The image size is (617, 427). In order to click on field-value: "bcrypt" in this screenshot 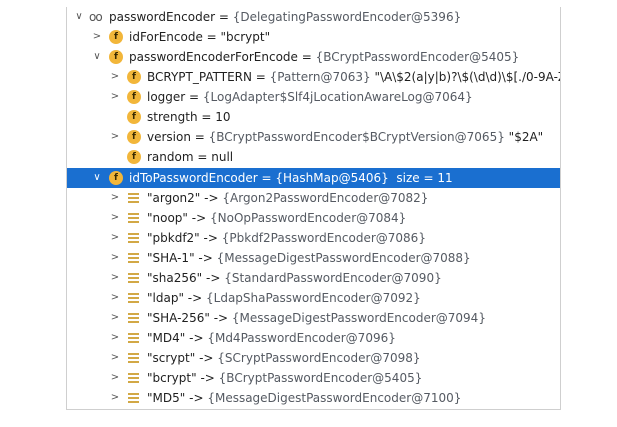, I will do `click(245, 37)`.